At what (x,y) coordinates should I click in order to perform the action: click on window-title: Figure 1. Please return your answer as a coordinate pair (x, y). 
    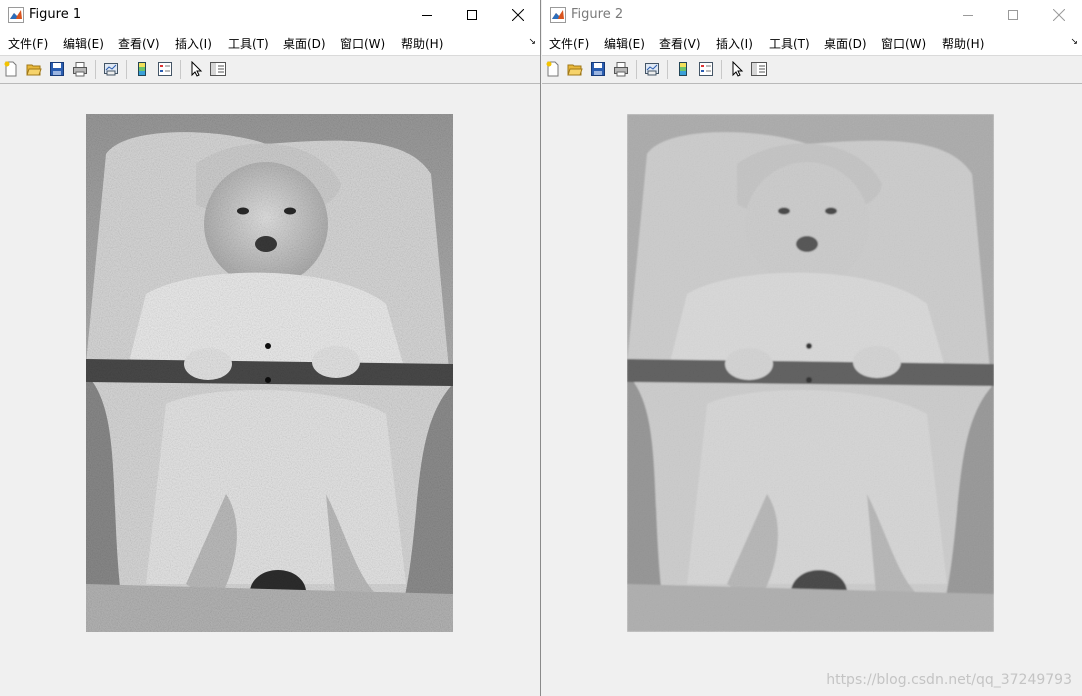
    Looking at the image, I should click on (55, 14).